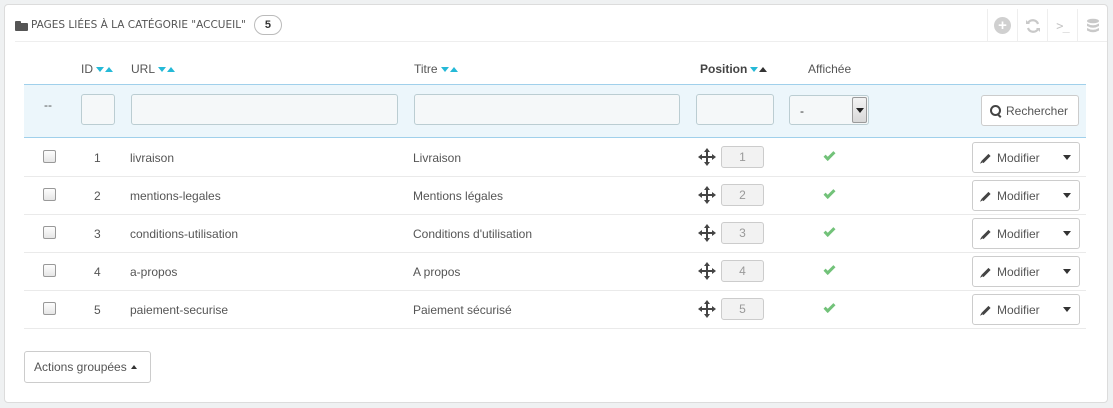 This screenshot has height=408, width=1113. Describe the element at coordinates (98, 109) in the screenshot. I see `filter-id-input` at that location.